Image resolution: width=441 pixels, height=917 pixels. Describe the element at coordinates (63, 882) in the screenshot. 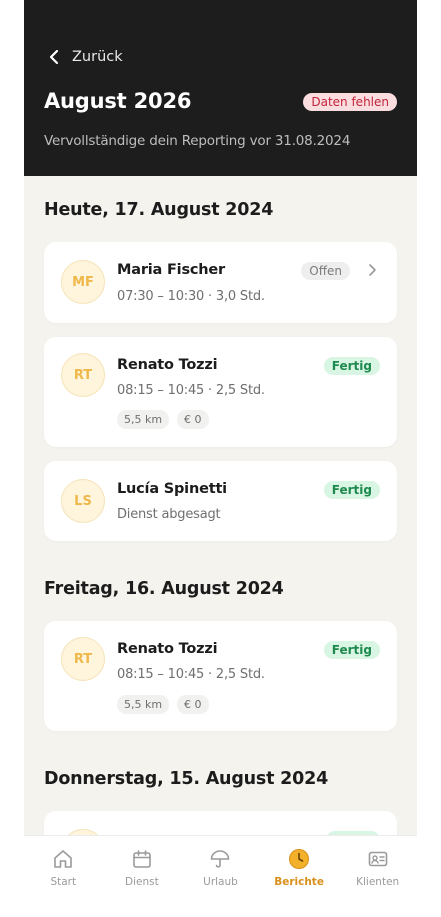

I see `tab-label: Start` at that location.